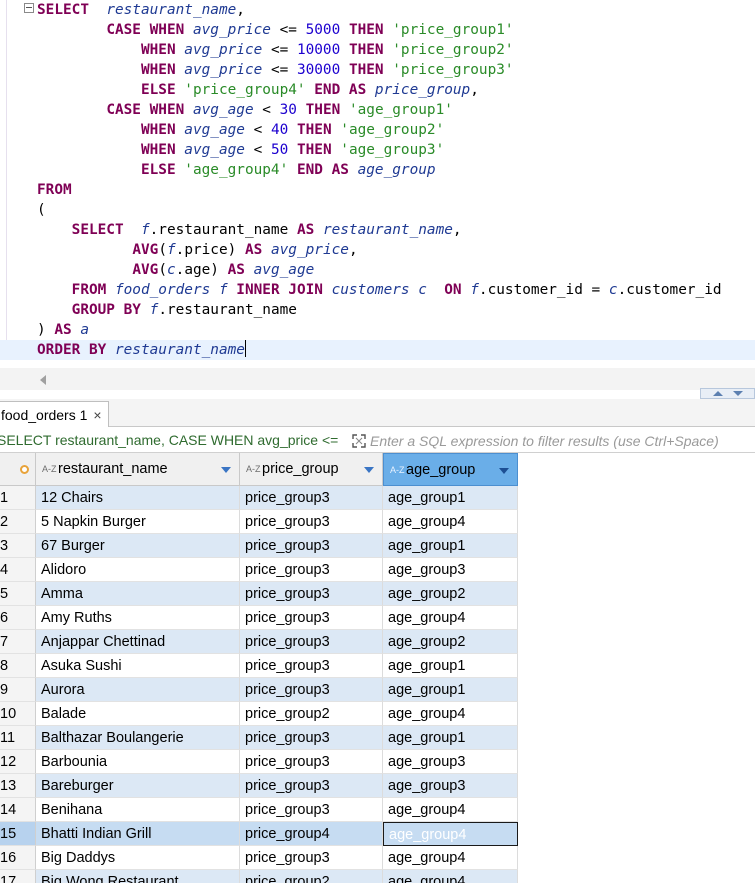 This screenshot has height=883, width=755. What do you see at coordinates (63, 330) in the screenshot?
I see `code-line: ) AS a` at bounding box center [63, 330].